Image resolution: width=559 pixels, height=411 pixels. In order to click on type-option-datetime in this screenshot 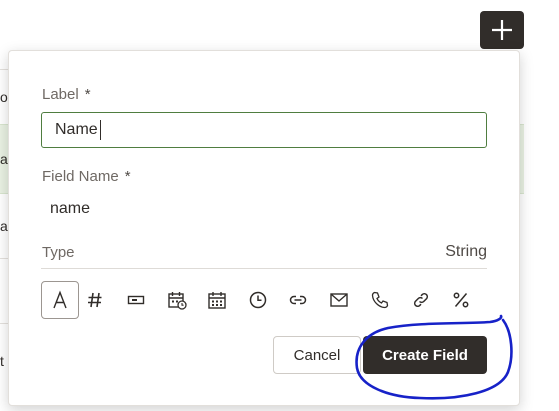, I will do `click(177, 300)`.